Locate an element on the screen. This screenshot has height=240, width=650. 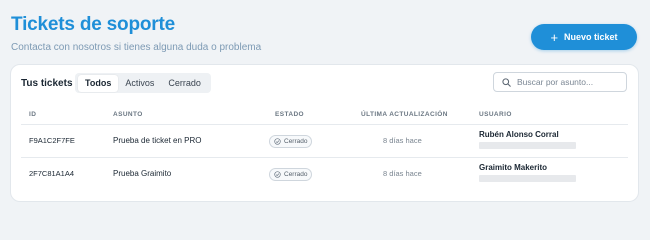
status-filter-tabs: Todos Activos Cerrado is located at coordinates (143, 83).